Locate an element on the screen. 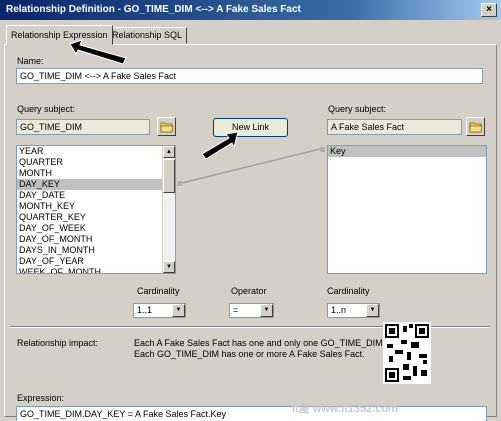 The image size is (501, 421). close-button: × is located at coordinates (489, 10).